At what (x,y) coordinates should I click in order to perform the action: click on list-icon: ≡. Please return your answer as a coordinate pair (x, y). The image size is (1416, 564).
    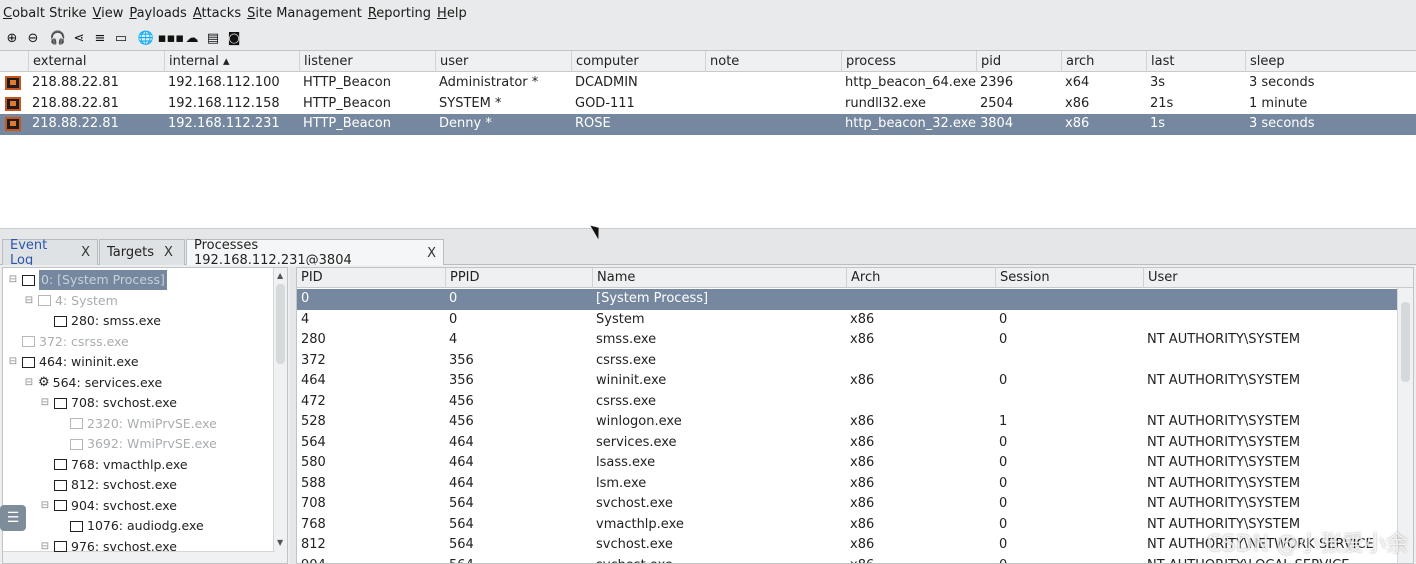
    Looking at the image, I should click on (100, 39).